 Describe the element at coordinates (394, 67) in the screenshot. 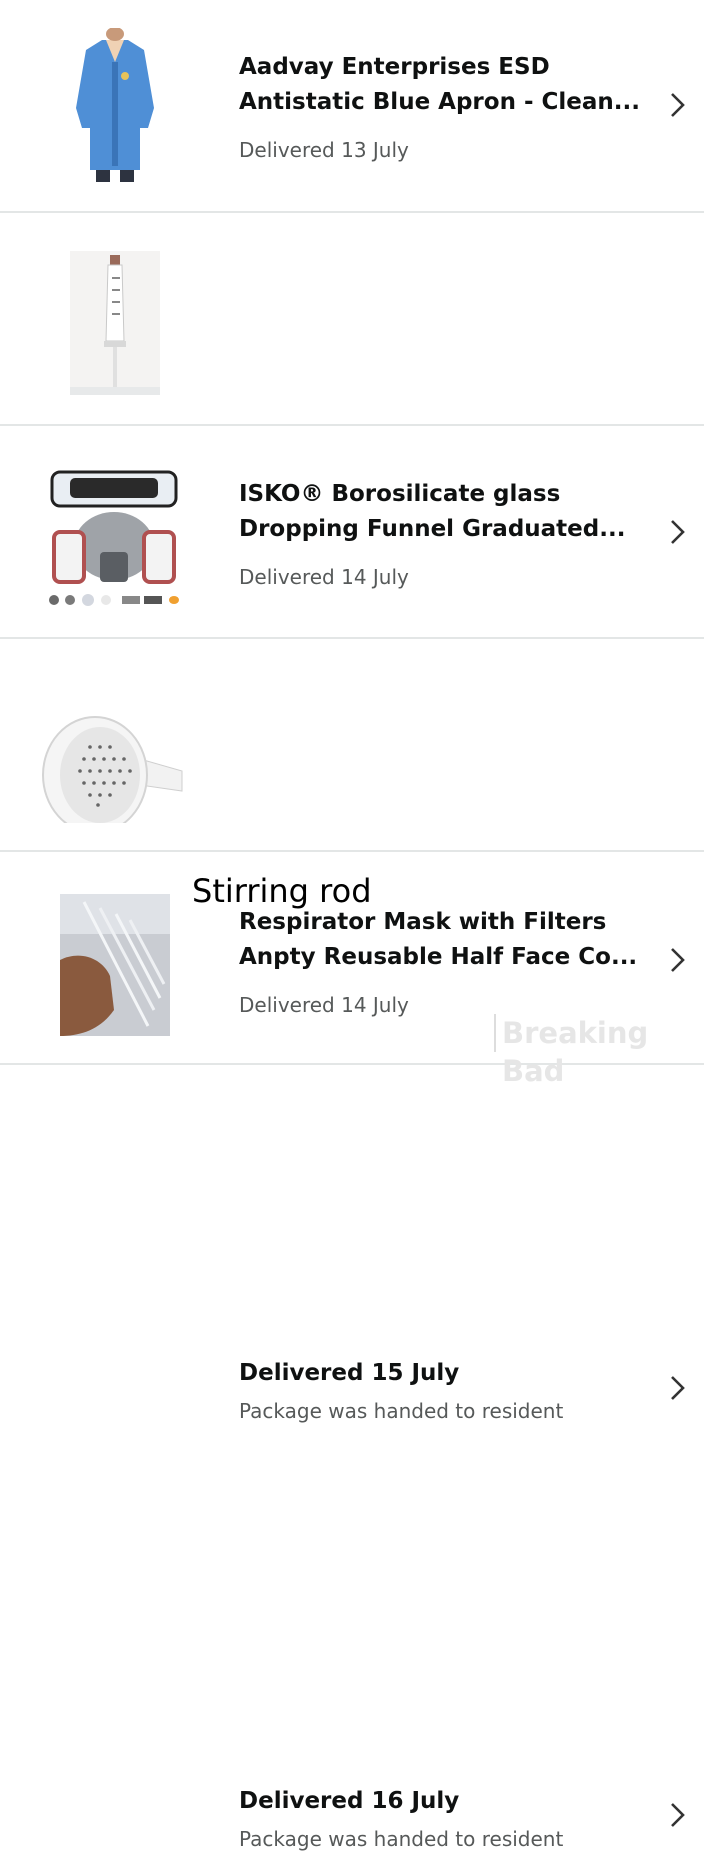

I see `order-title-line1: Aadvay Enterprises ESD` at that location.